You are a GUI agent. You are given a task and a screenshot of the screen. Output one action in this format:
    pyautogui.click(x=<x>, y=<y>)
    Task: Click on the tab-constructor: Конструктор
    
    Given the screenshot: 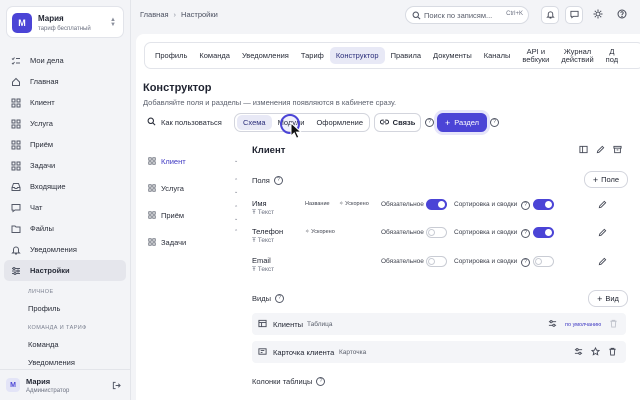 What is the action you would take?
    pyautogui.click(x=357, y=55)
    